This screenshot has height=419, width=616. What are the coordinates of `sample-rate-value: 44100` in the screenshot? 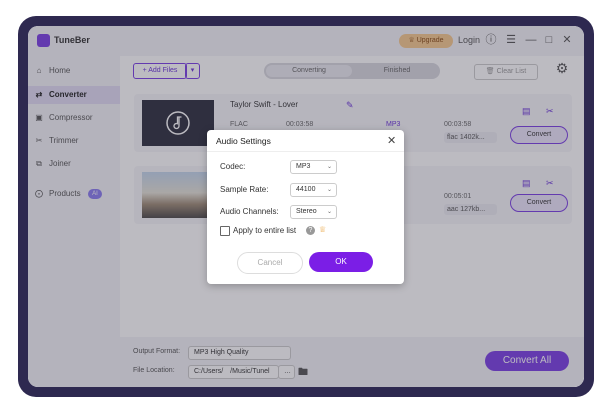 It's located at (306, 189).